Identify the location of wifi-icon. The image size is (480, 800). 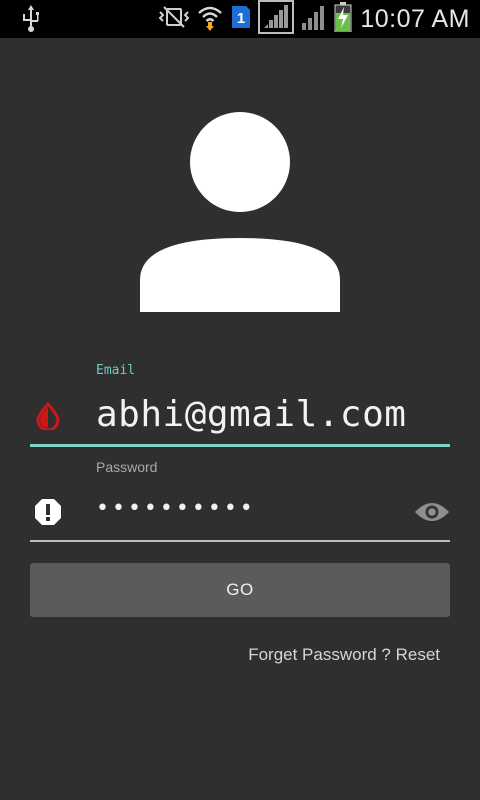
(210, 19).